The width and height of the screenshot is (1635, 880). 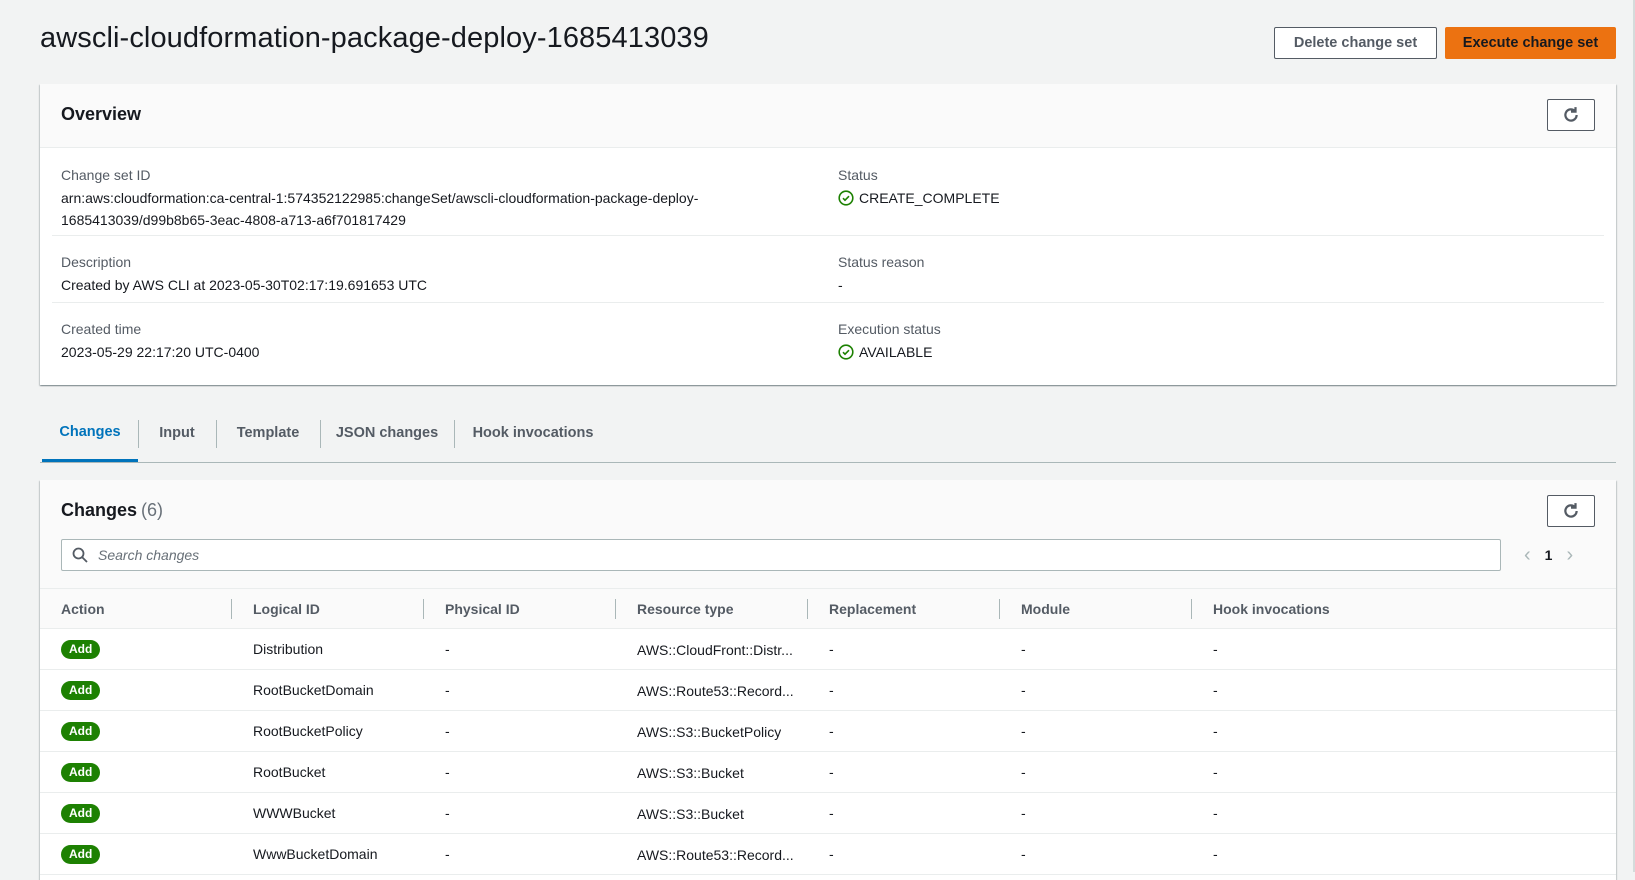 I want to click on tab-input: Input, so click(x=177, y=433).